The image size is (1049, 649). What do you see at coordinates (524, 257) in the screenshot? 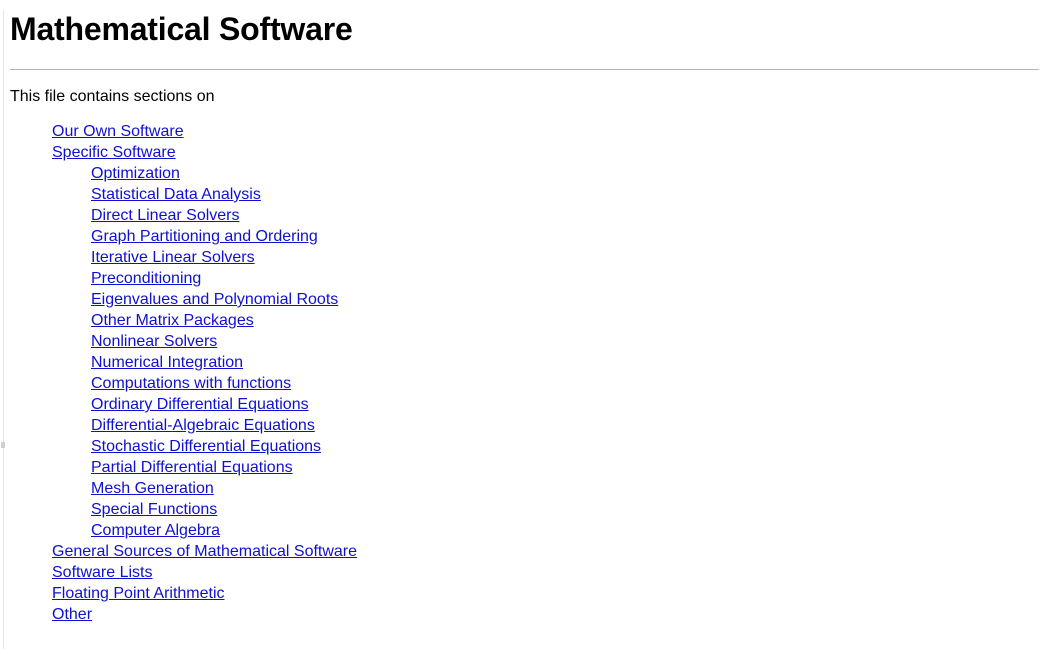
I see `toc-item: Iterative Linear Solvers` at bounding box center [524, 257].